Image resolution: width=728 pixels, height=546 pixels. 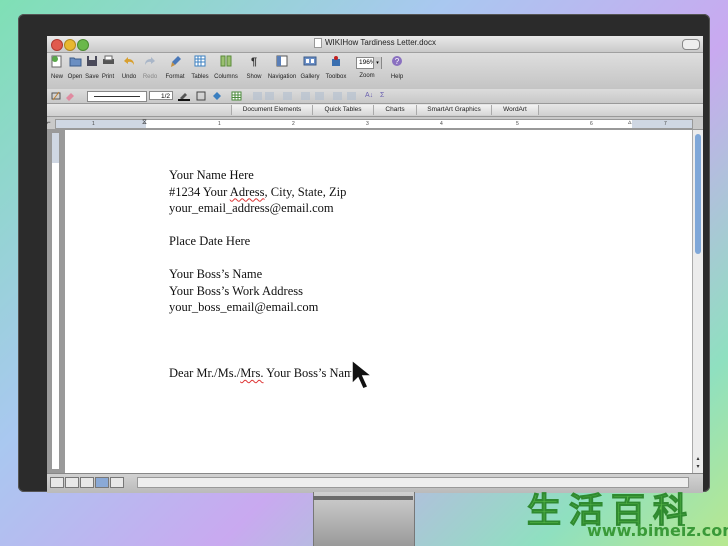 What do you see at coordinates (144, 123) in the screenshot?
I see `indent-marker-icon: ⧖` at bounding box center [144, 123].